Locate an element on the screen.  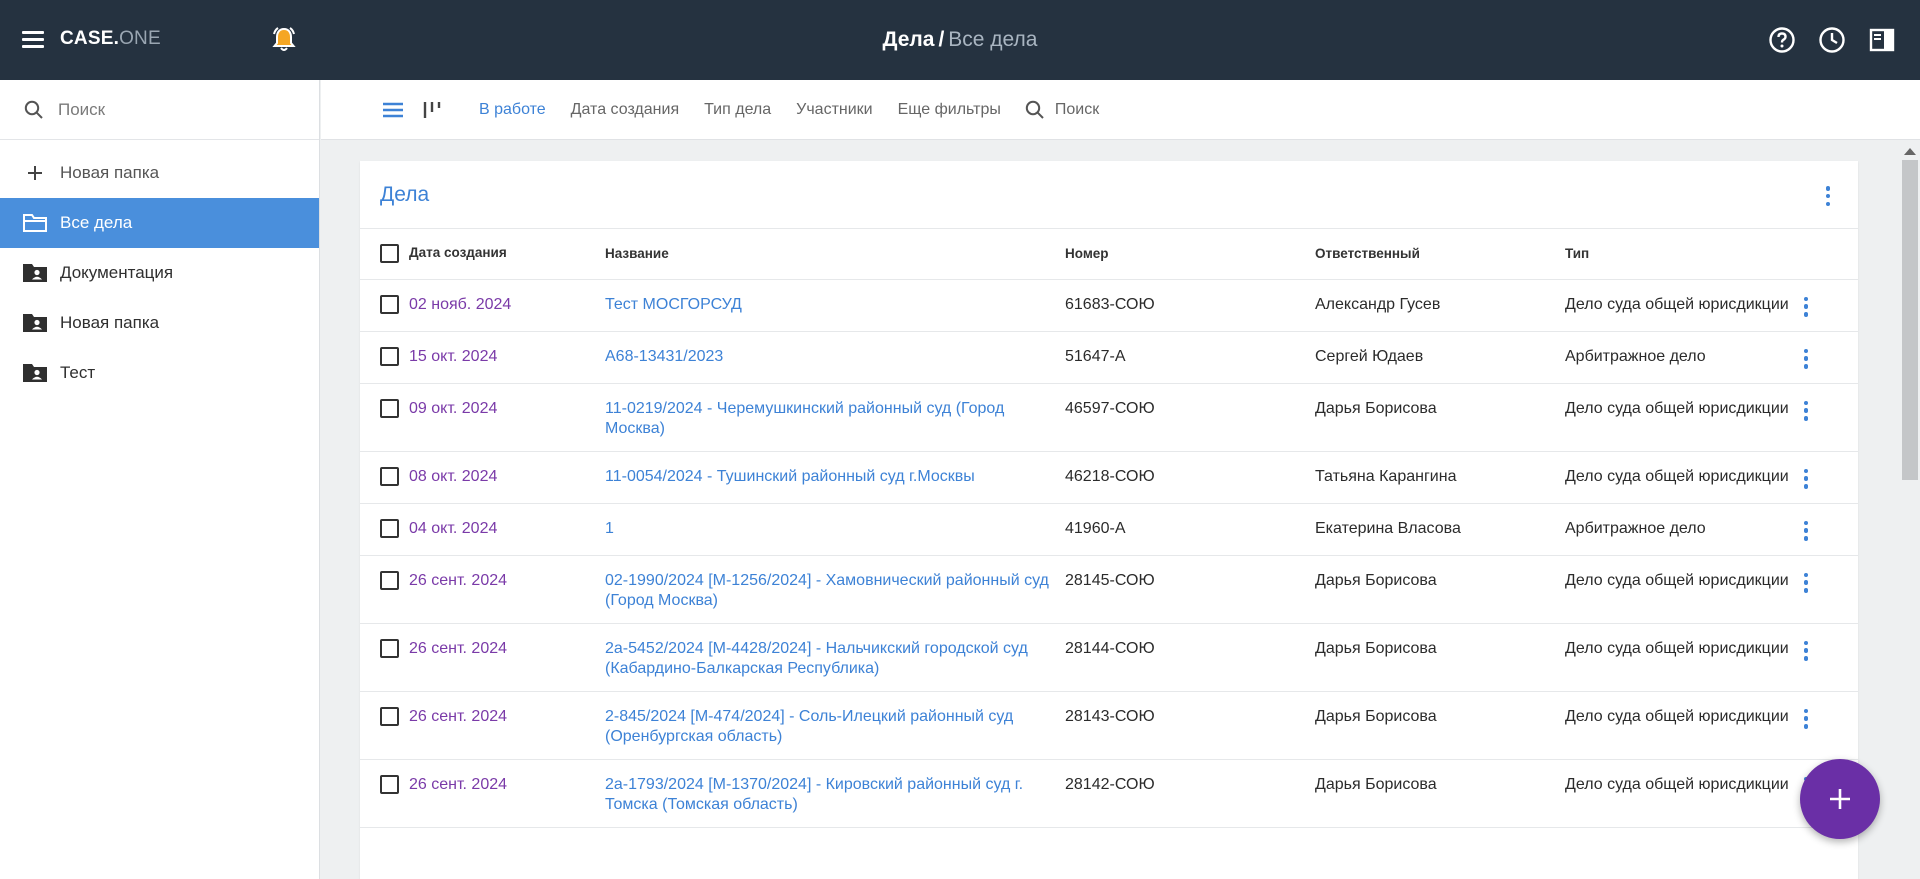
cell-name: Тест МОСГОРСУД is located at coordinates (835, 305).